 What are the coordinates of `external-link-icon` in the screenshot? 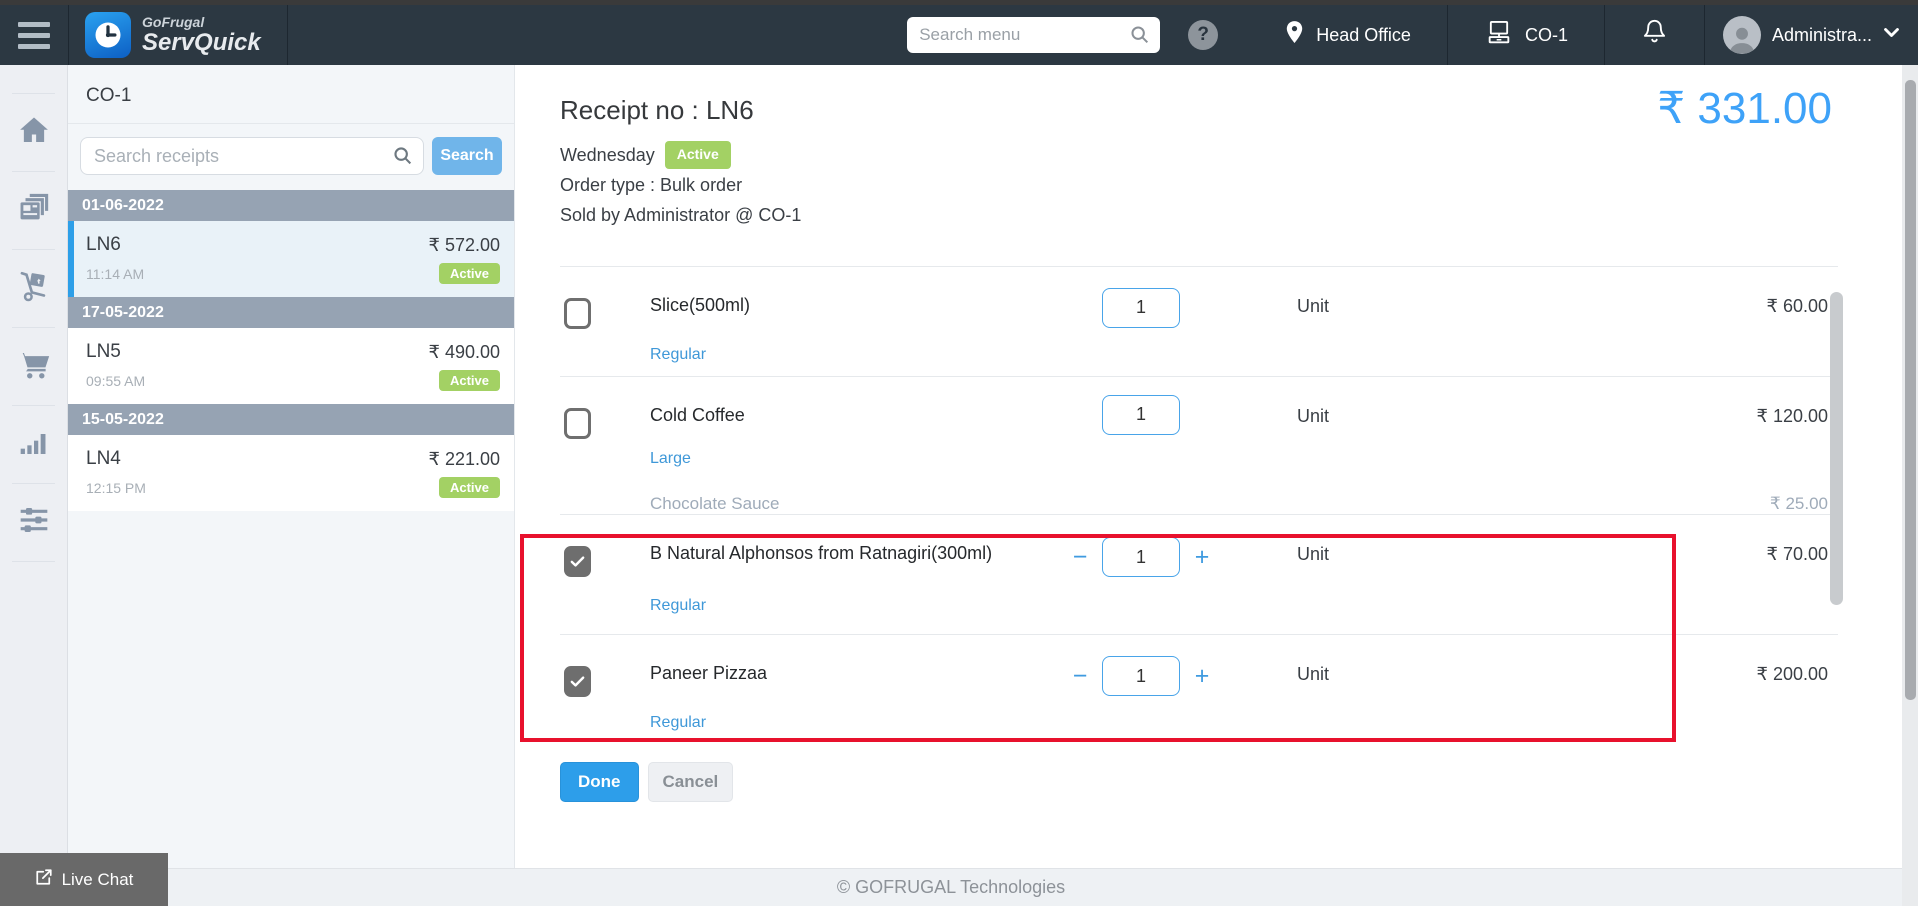 It's located at (44, 879).